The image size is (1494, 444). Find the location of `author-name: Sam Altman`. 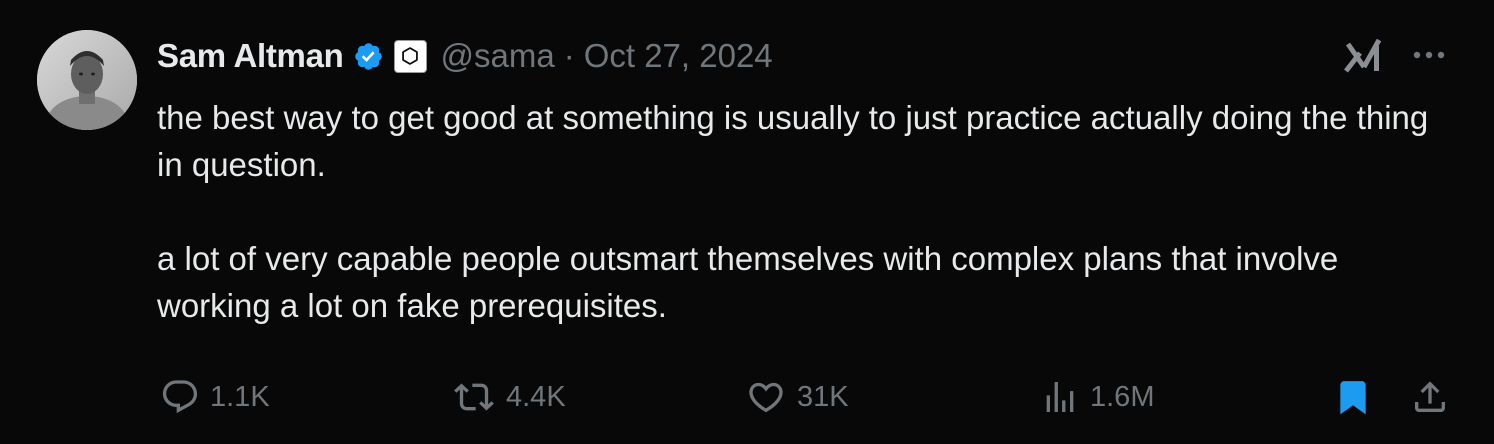

author-name: Sam Altman is located at coordinates (250, 56).